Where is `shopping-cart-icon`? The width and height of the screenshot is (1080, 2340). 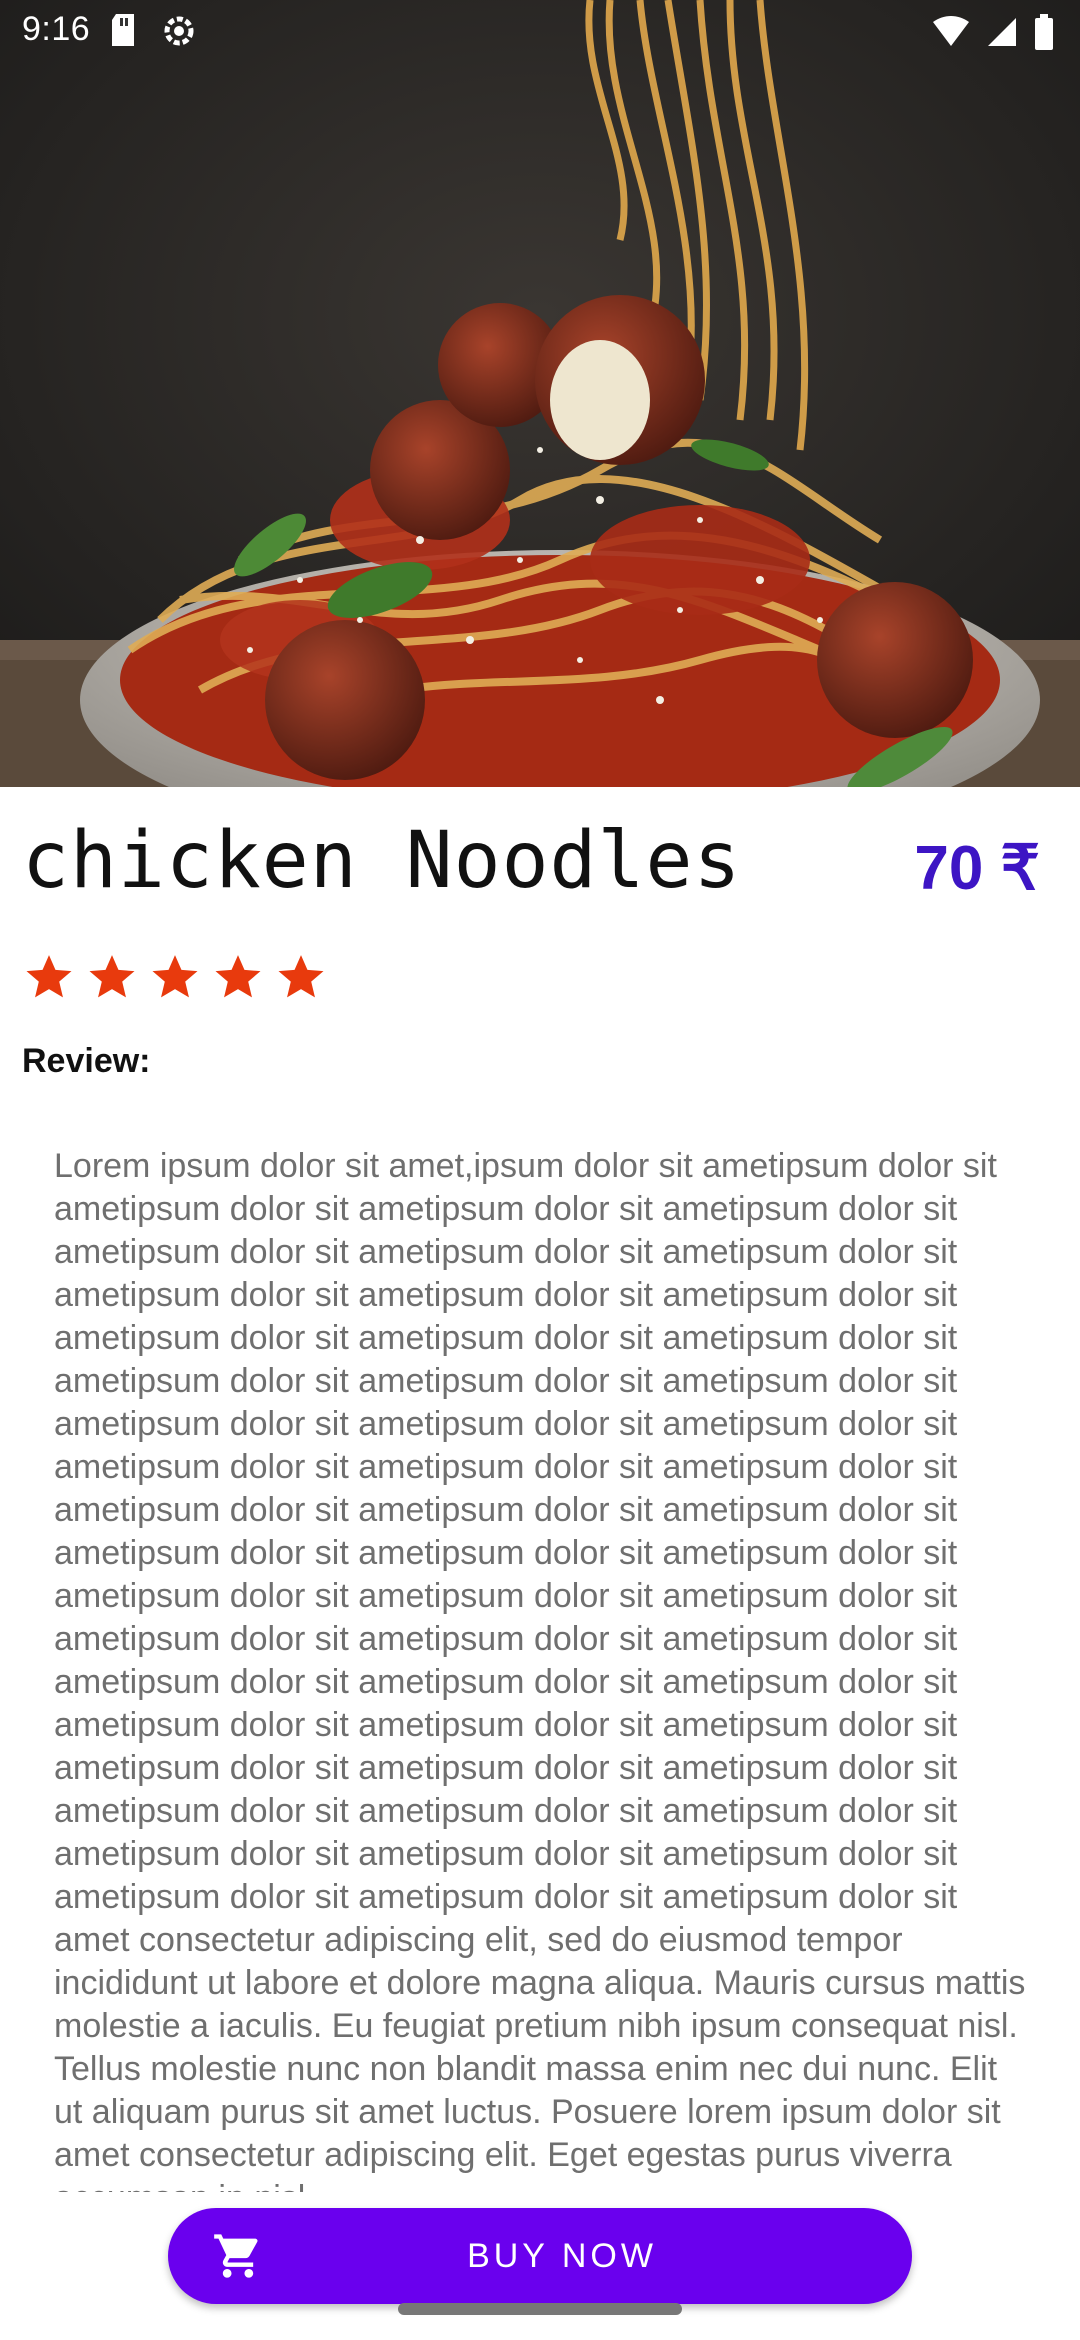
shopping-cart-icon is located at coordinates (236, 2256).